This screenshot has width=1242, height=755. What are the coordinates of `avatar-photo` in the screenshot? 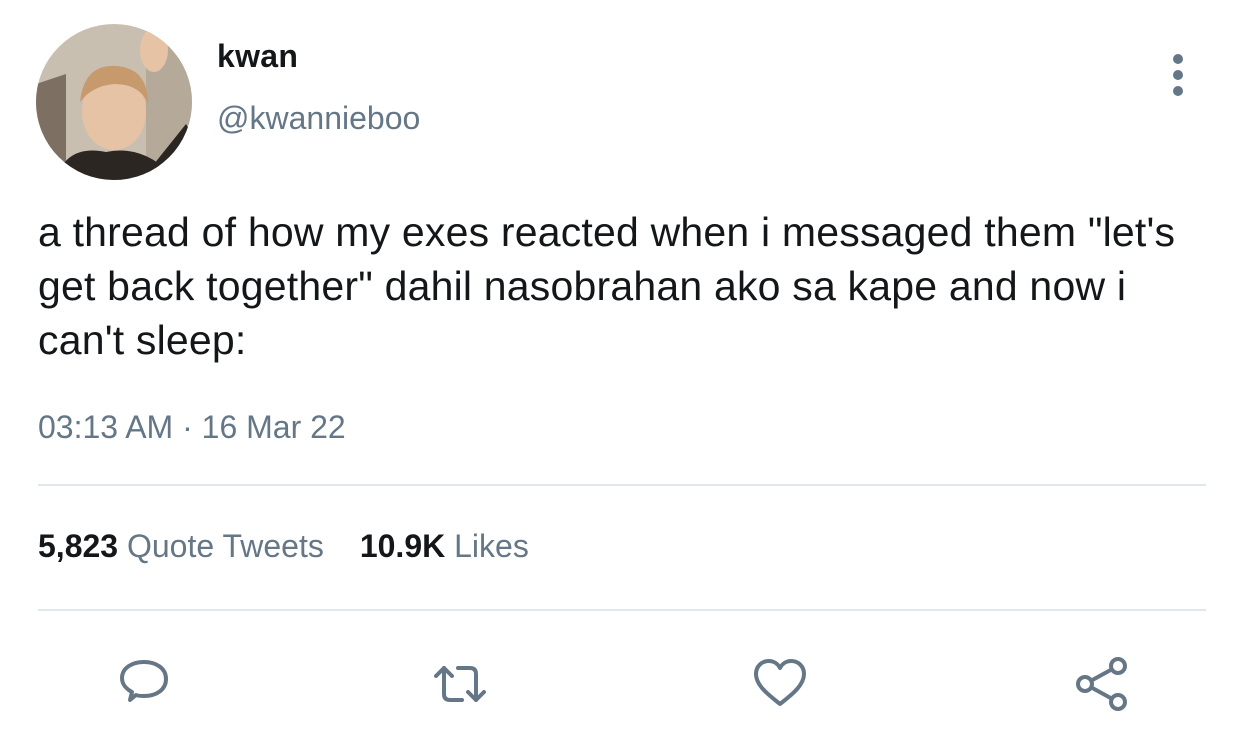 It's located at (114, 102).